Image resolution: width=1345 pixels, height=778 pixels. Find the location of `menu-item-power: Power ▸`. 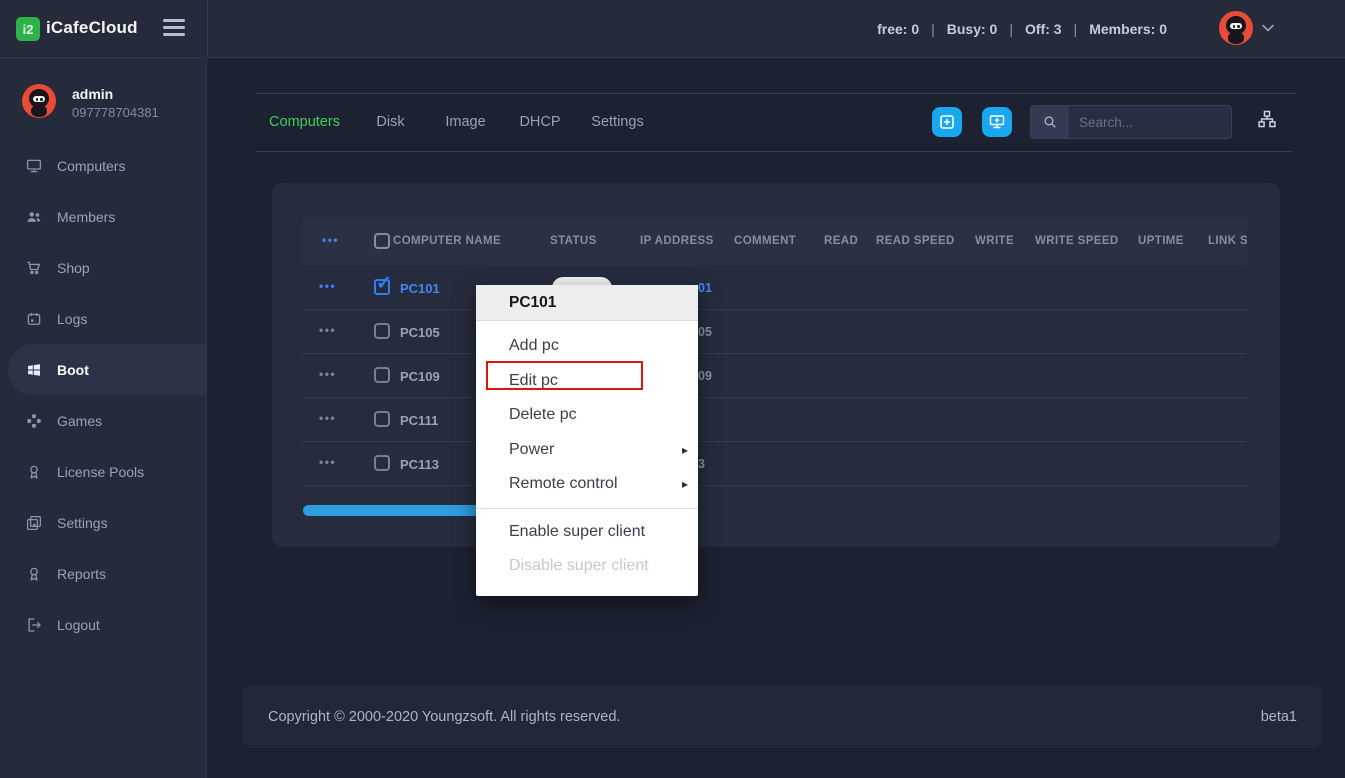

menu-item-power: Power ▸ is located at coordinates (587, 450).